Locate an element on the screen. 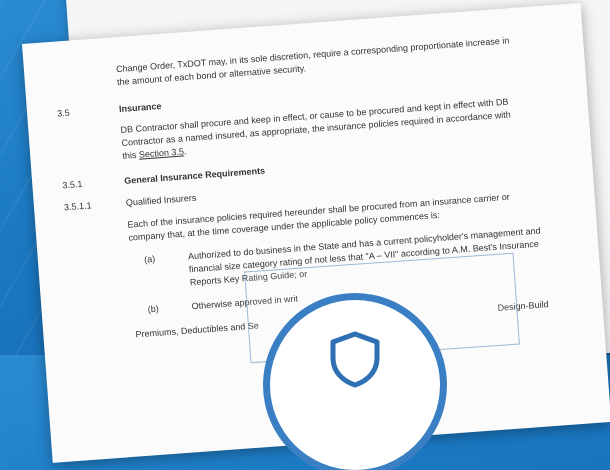  paragraph-text: . is located at coordinates (185, 151).